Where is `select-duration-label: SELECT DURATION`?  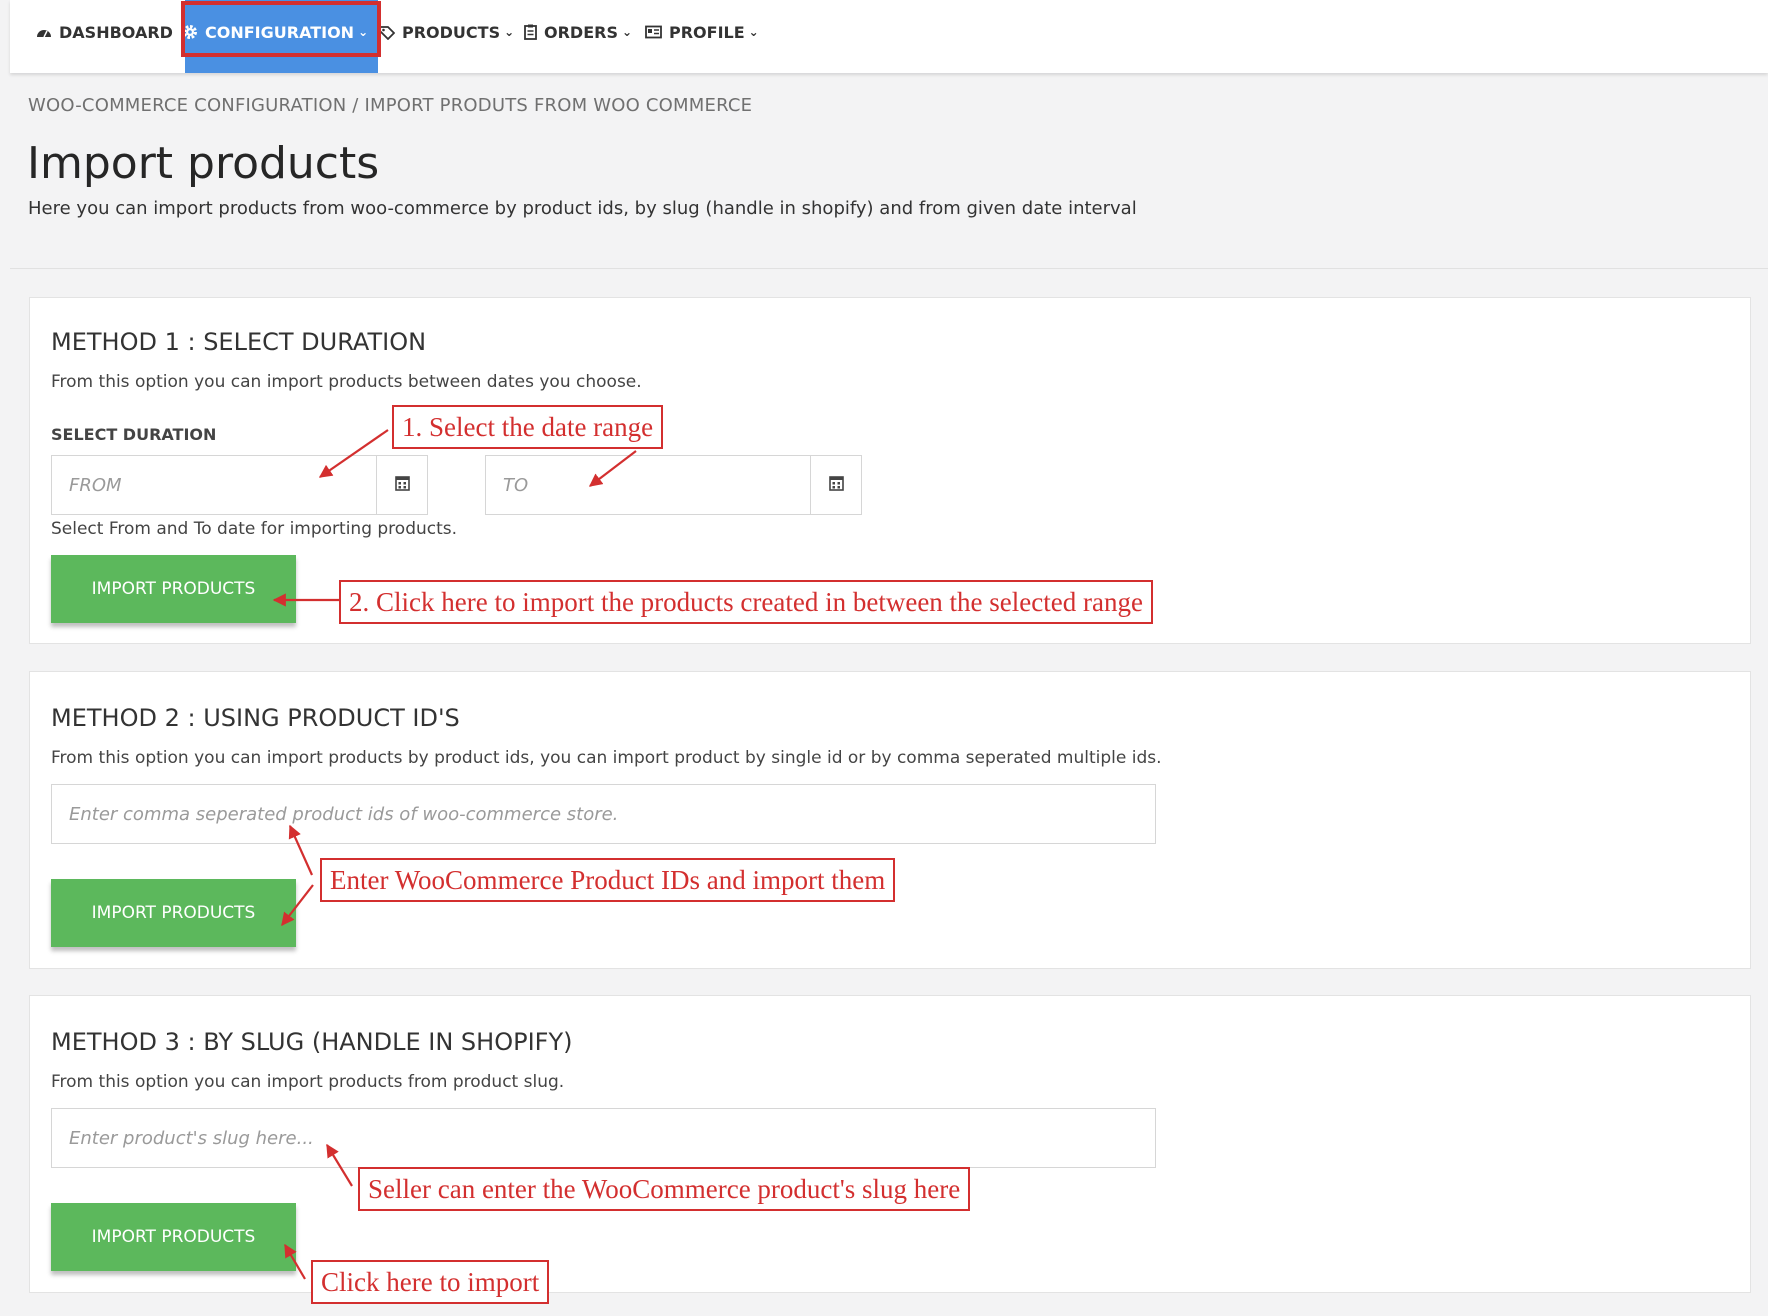 select-duration-label: SELECT DURATION is located at coordinates (134, 434).